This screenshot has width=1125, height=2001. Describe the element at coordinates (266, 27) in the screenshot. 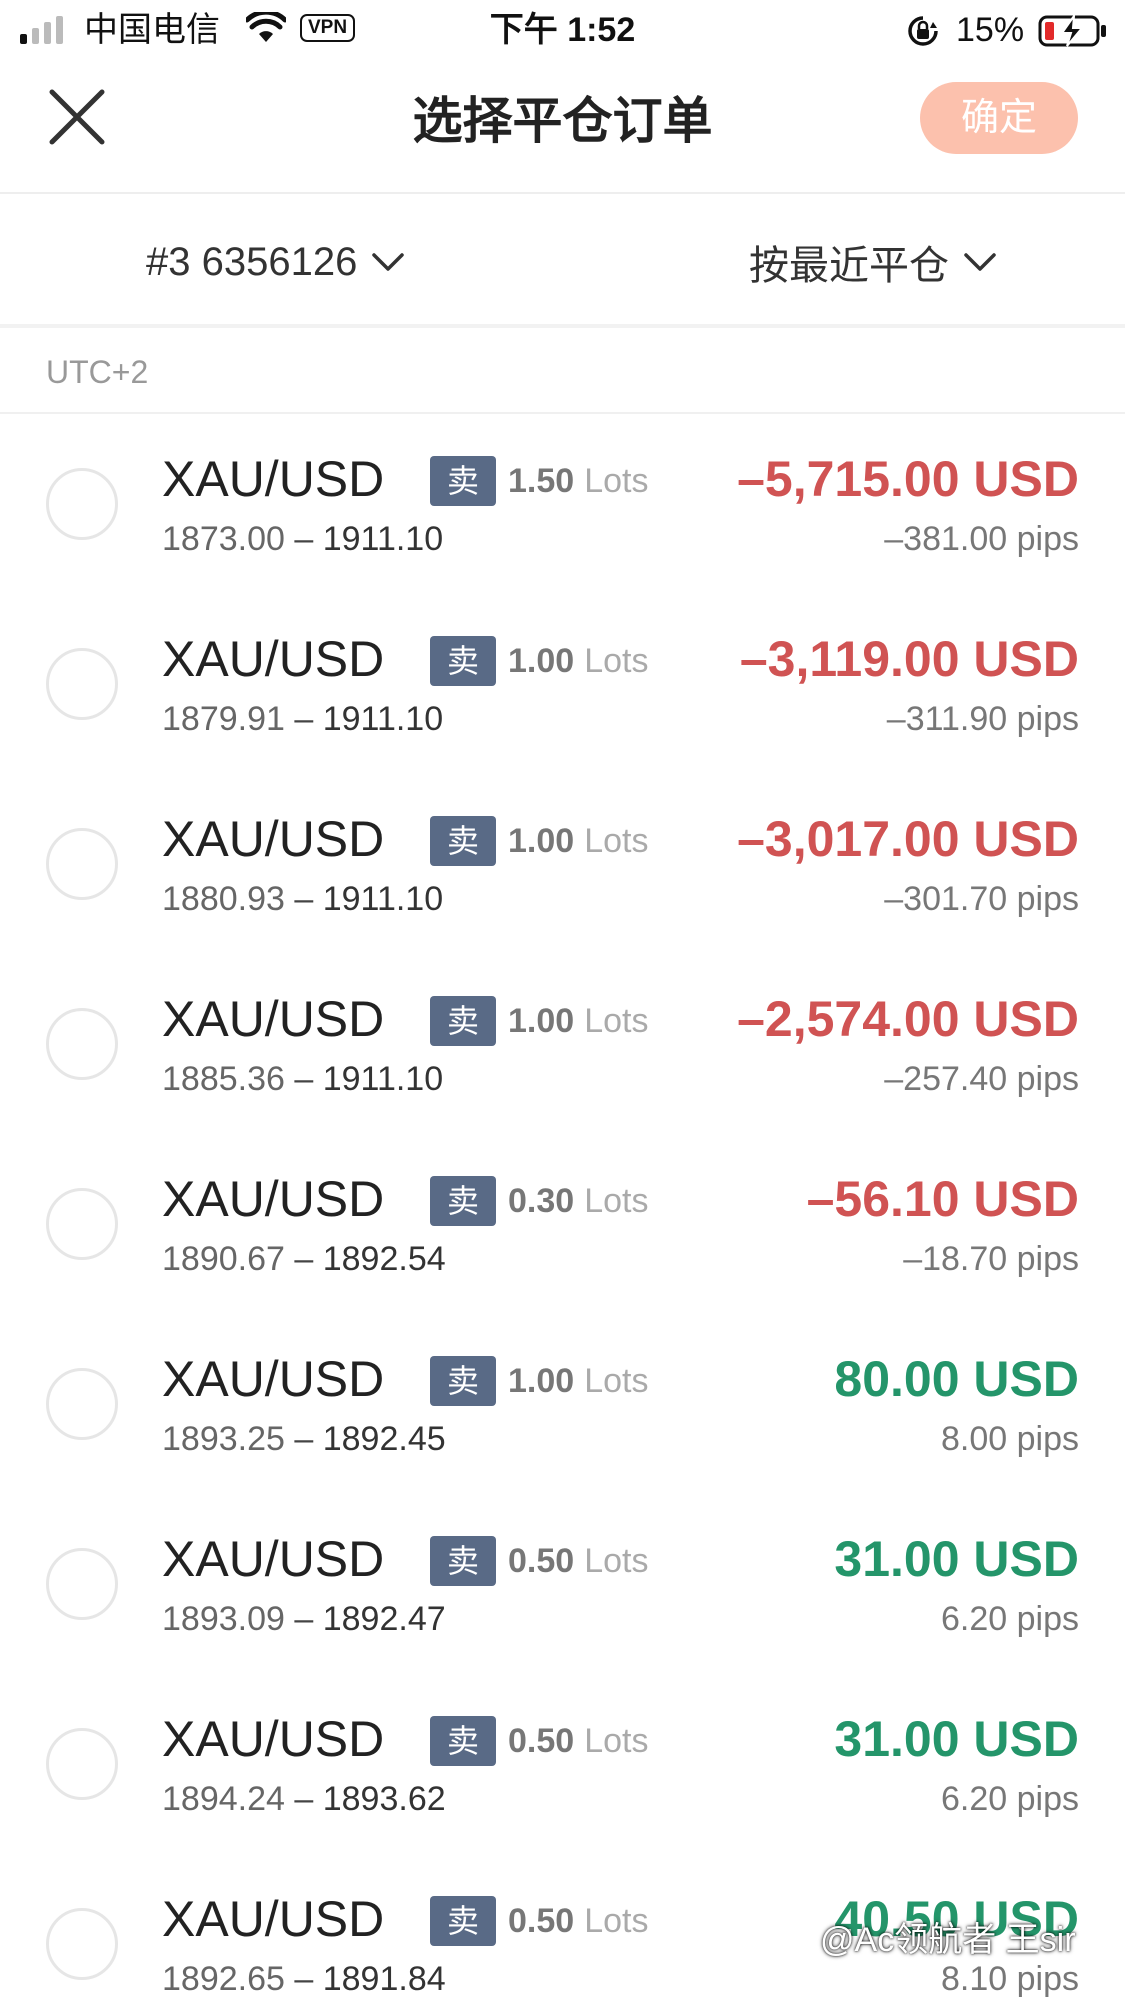

I see `wifi-icon` at that location.